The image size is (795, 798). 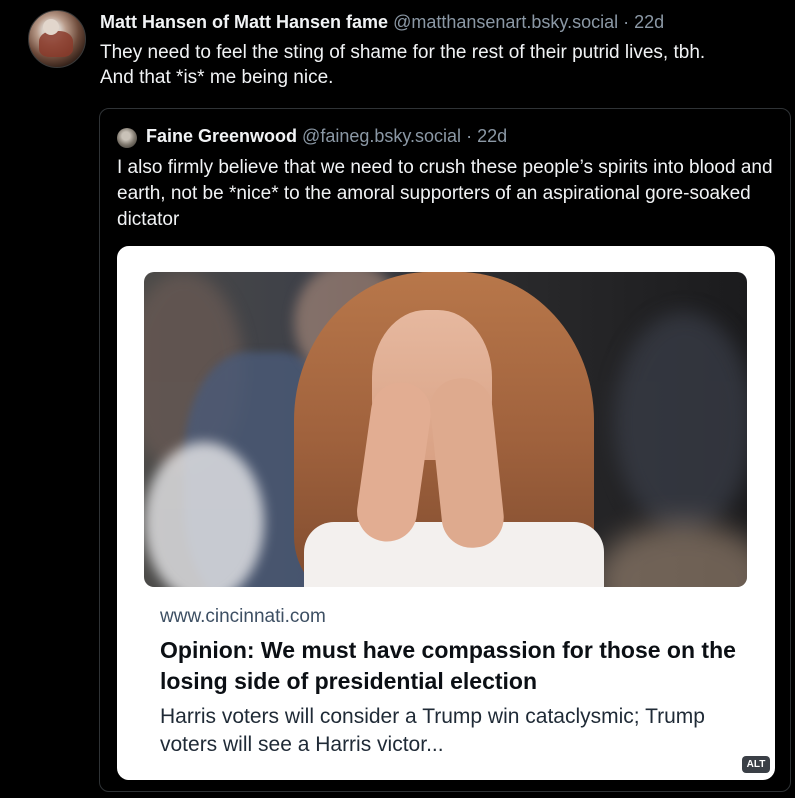 I want to click on alt-text-badge: ALT, so click(x=756, y=764).